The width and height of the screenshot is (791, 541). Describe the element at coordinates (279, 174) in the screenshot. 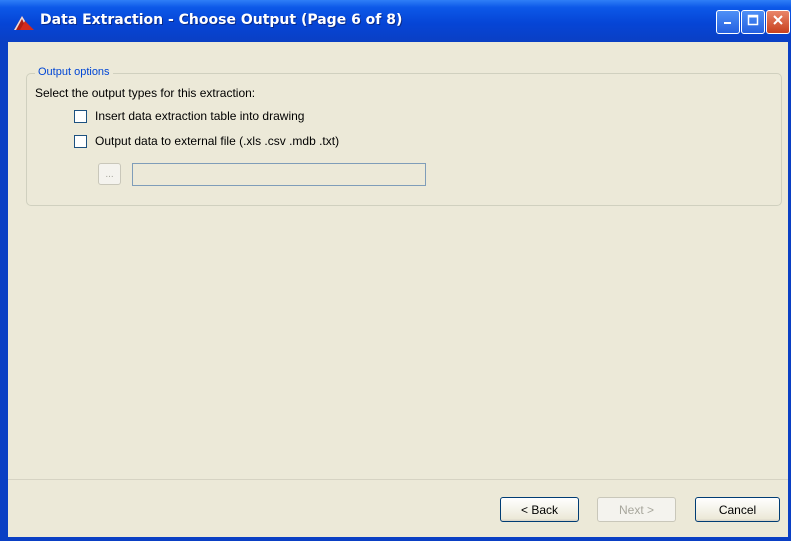

I see `file-path-input` at that location.